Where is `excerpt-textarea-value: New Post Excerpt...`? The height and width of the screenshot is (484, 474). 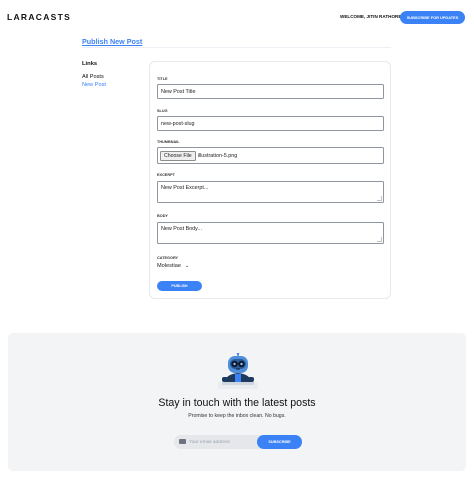 excerpt-textarea-value: New Post Excerpt... is located at coordinates (185, 188).